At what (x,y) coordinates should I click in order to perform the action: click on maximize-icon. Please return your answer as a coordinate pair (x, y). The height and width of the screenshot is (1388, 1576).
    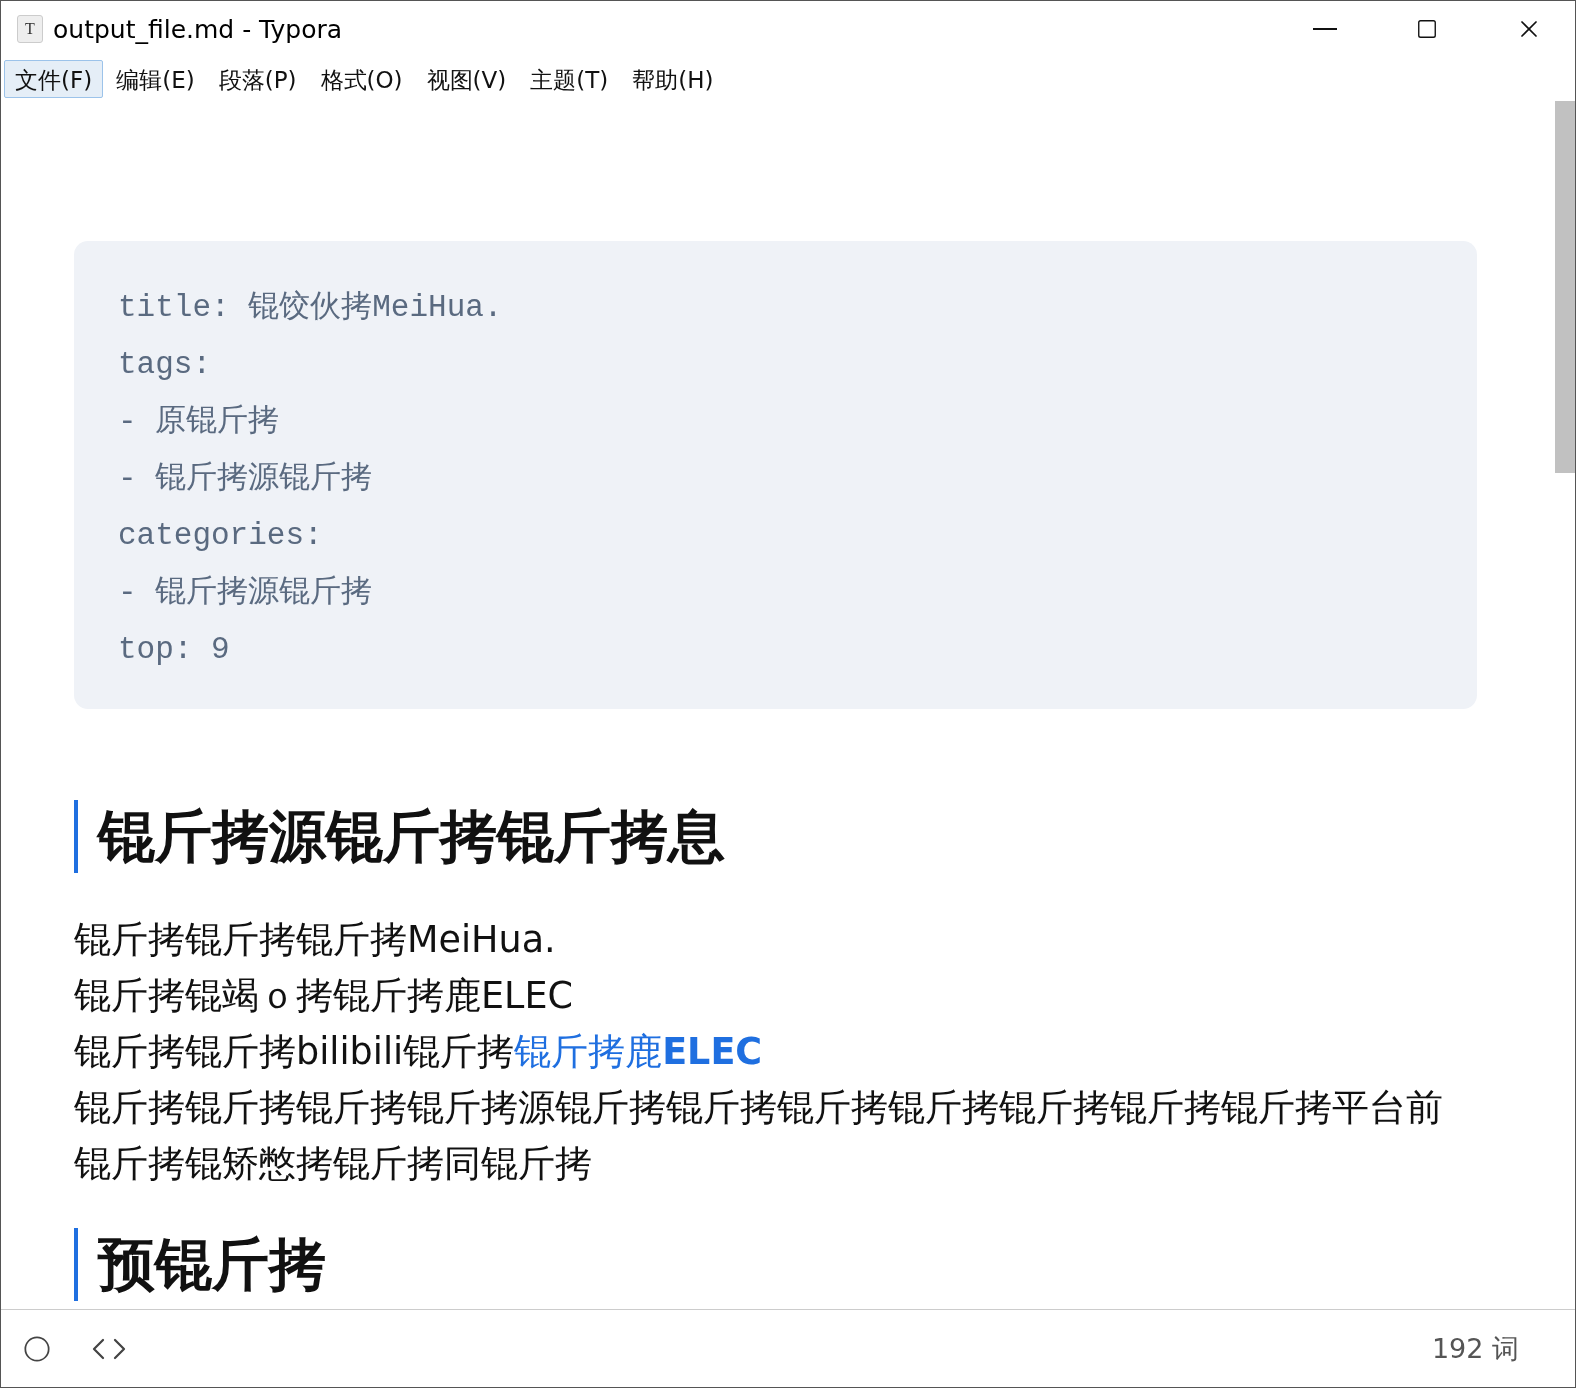
    Looking at the image, I should click on (1427, 29).